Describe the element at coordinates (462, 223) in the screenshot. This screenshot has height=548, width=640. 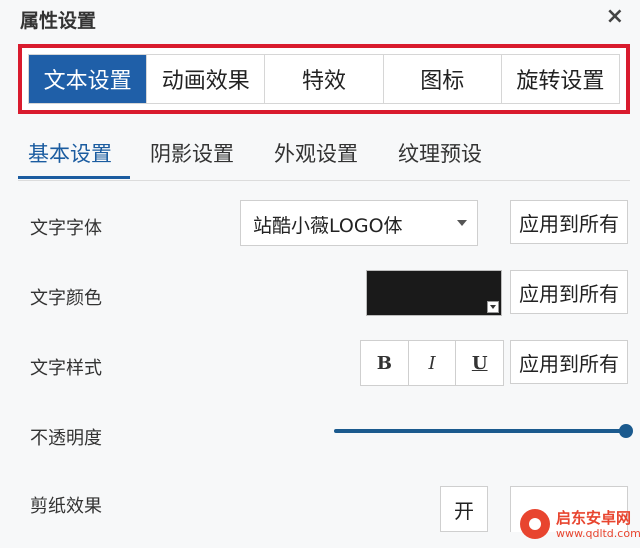
I see `chevron-down-icon` at that location.